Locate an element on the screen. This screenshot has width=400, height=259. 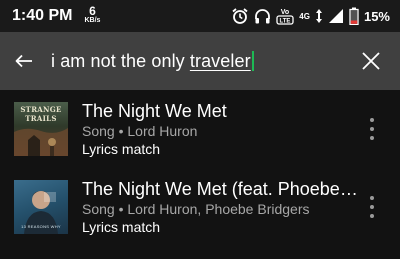
svg-text: LTE is located at coordinates (285, 21).